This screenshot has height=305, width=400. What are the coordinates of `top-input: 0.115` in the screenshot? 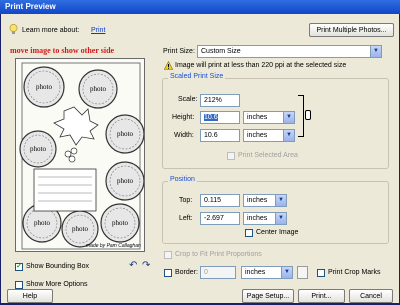 It's located at (220, 200).